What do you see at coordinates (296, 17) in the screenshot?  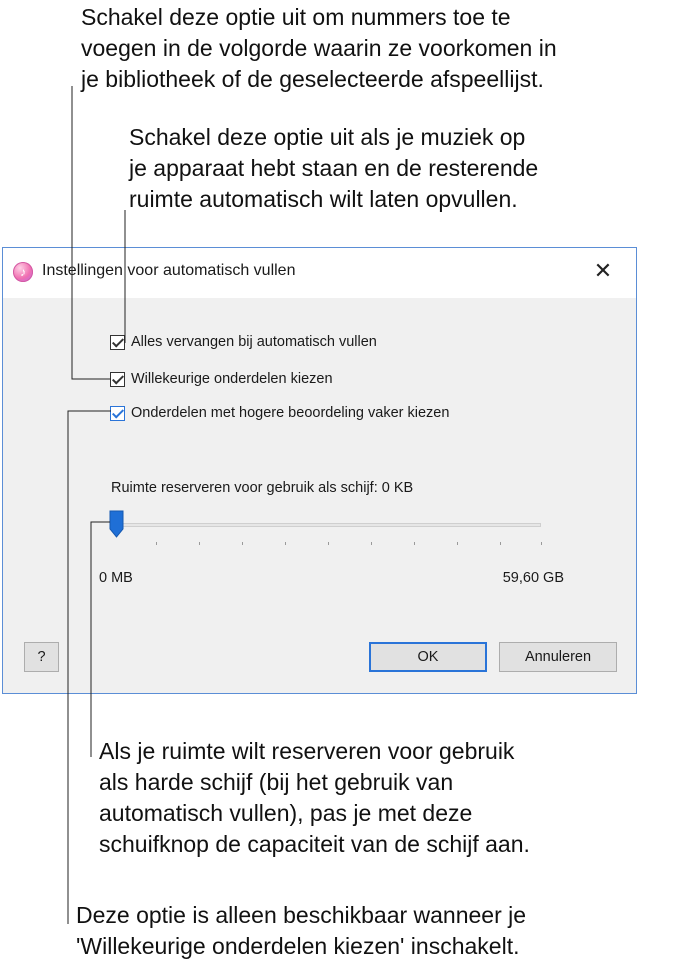 I see `callout-line: Schakel deze optie uit om nummers toe te` at bounding box center [296, 17].